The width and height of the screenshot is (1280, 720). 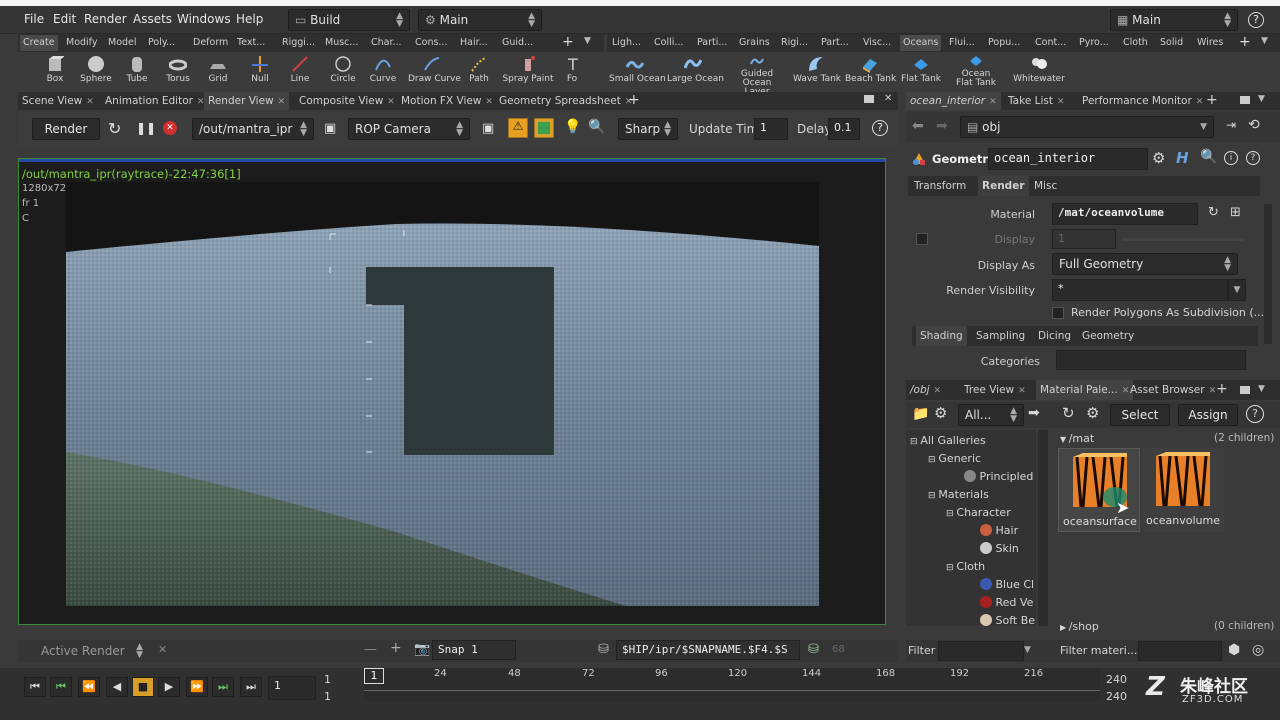 I want to click on tab-scene-view: Scene View ✕, so click(x=58, y=101).